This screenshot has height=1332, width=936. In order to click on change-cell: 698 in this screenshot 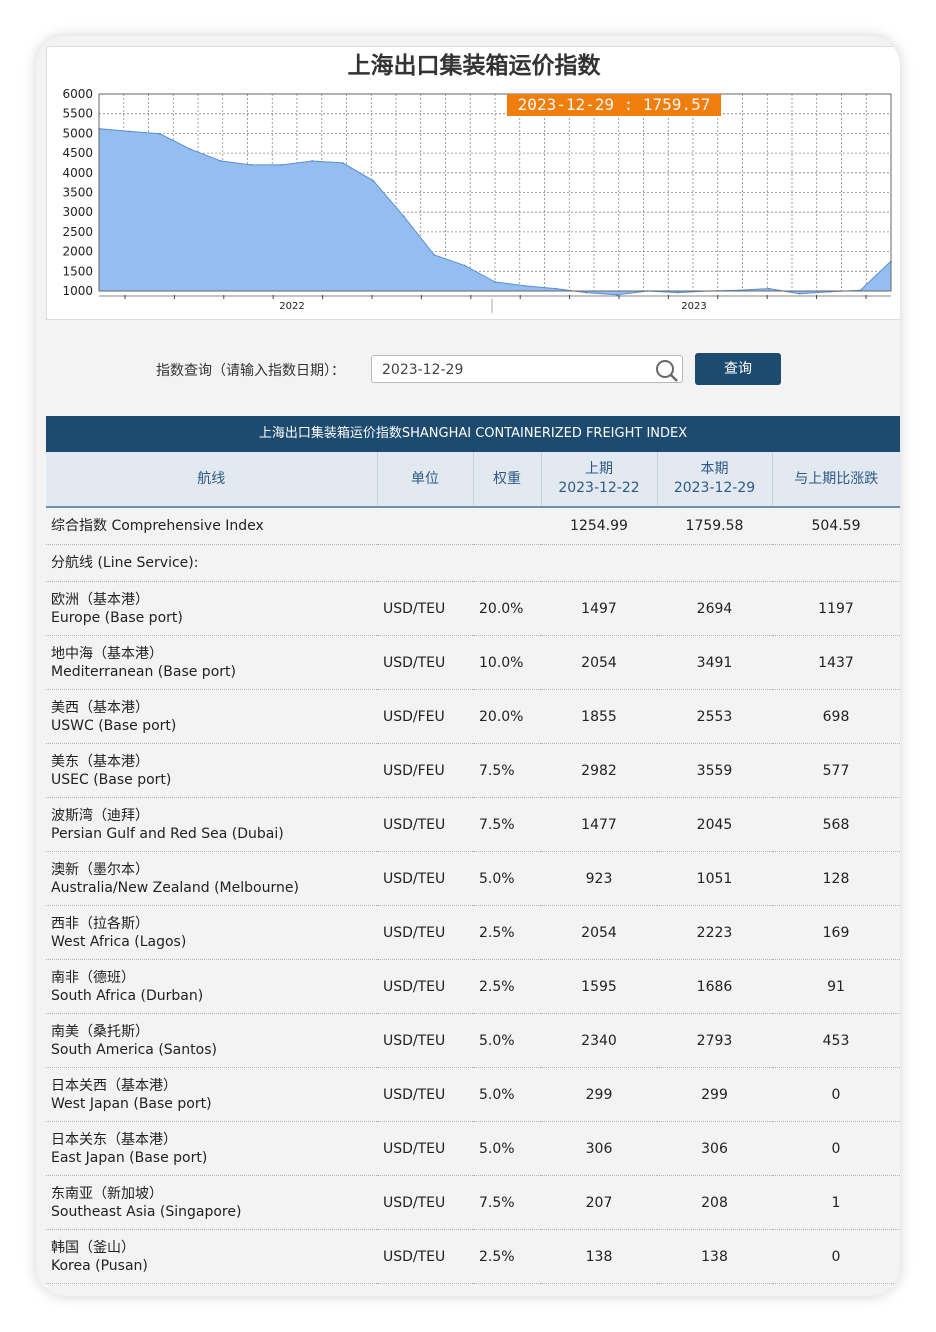, I will do `click(836, 716)`.